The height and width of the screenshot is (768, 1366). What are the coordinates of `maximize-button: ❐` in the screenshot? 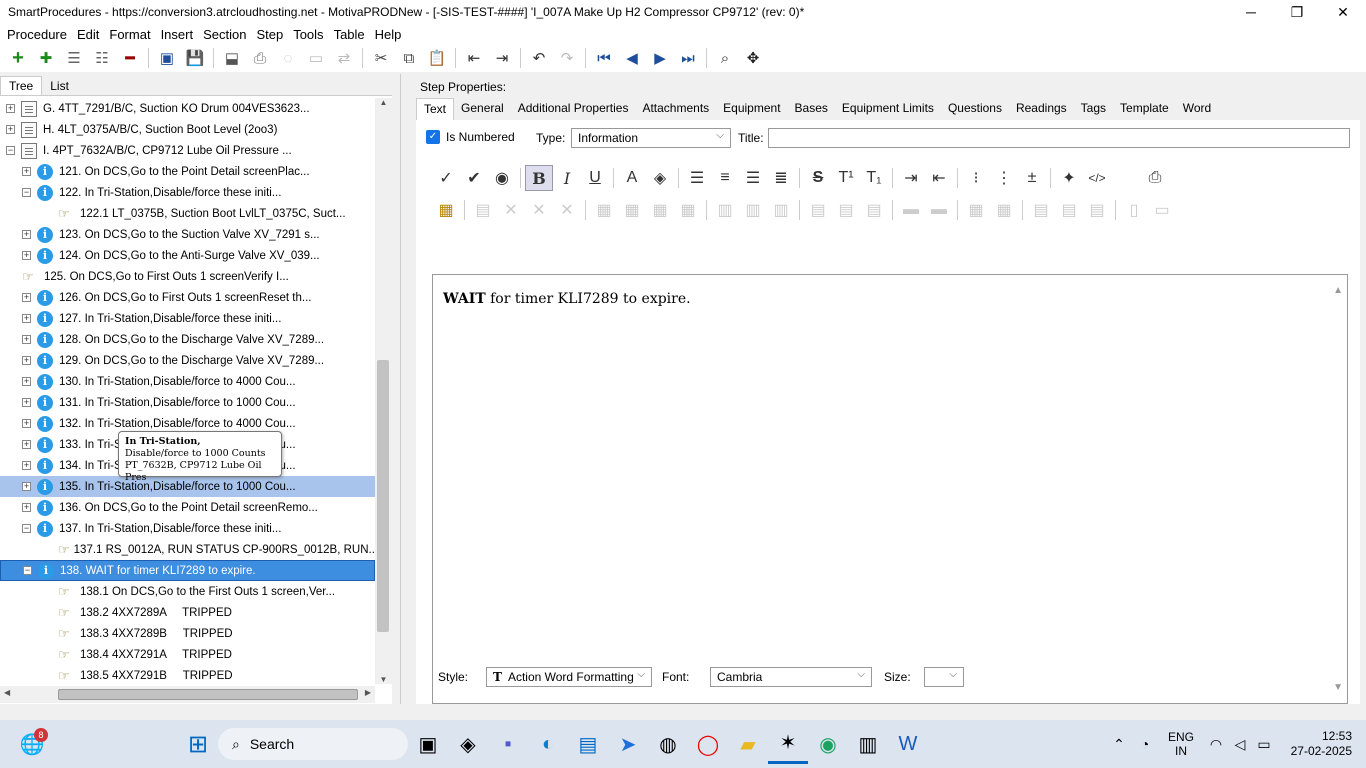 It's located at (1297, 12).